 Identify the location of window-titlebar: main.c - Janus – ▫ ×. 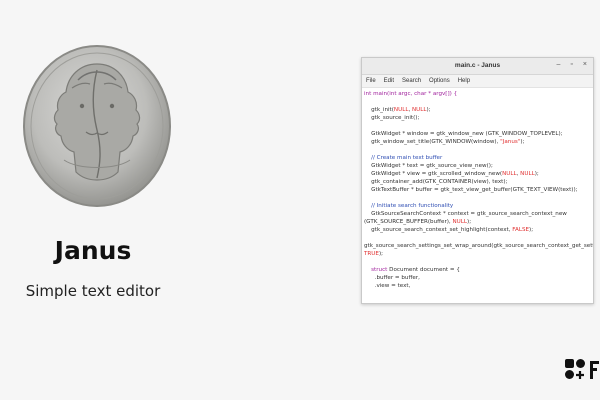
(477, 66).